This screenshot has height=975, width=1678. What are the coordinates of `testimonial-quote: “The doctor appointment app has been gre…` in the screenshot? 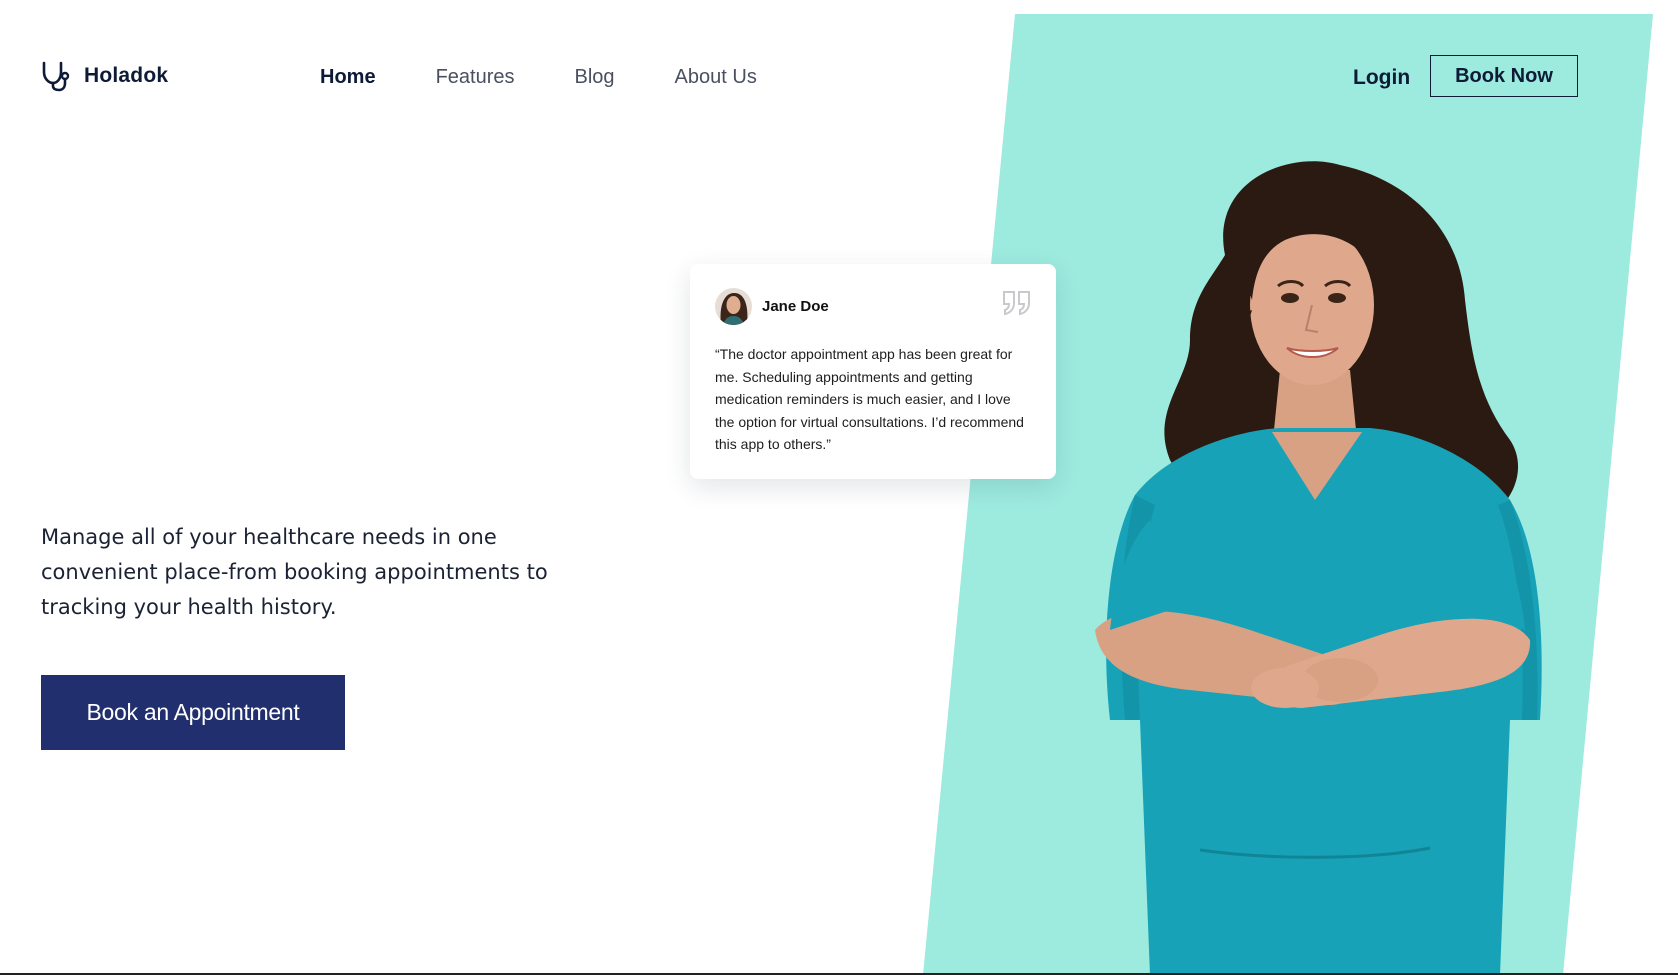 It's located at (869, 399).